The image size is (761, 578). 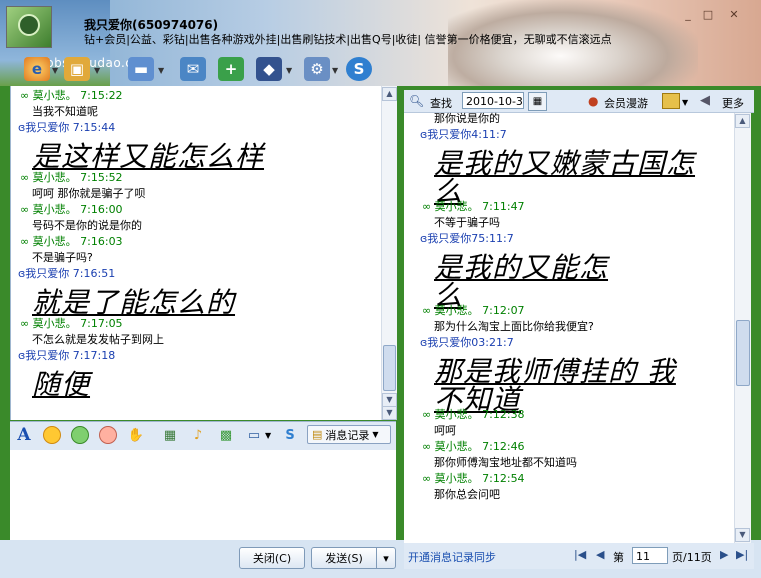 I want to click on first-page-icon: |◀, so click(x=580, y=554).